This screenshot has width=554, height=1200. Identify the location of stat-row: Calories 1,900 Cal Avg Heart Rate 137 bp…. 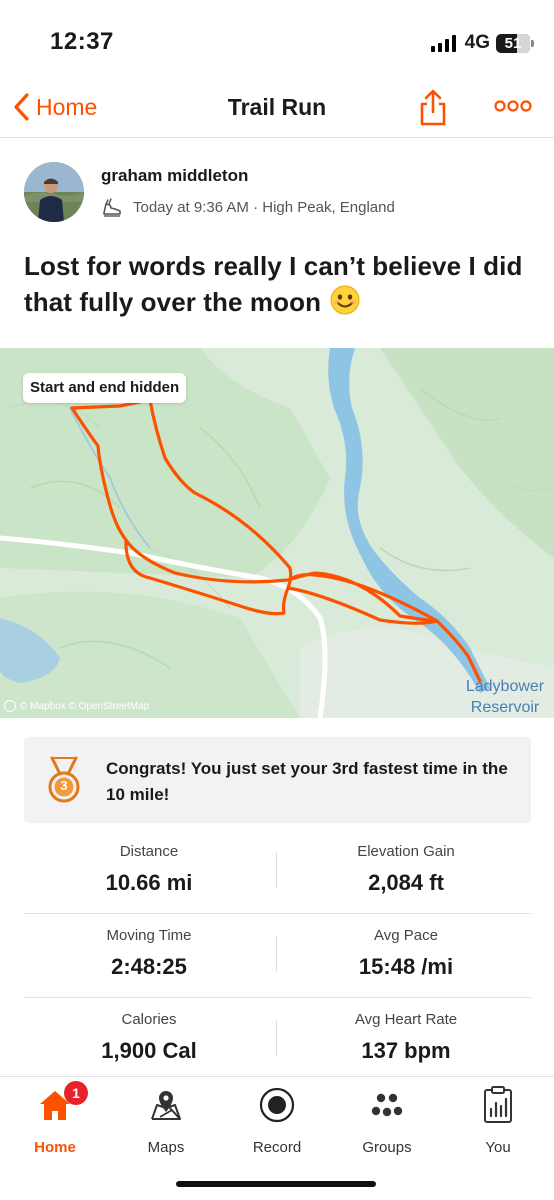
(277, 1040).